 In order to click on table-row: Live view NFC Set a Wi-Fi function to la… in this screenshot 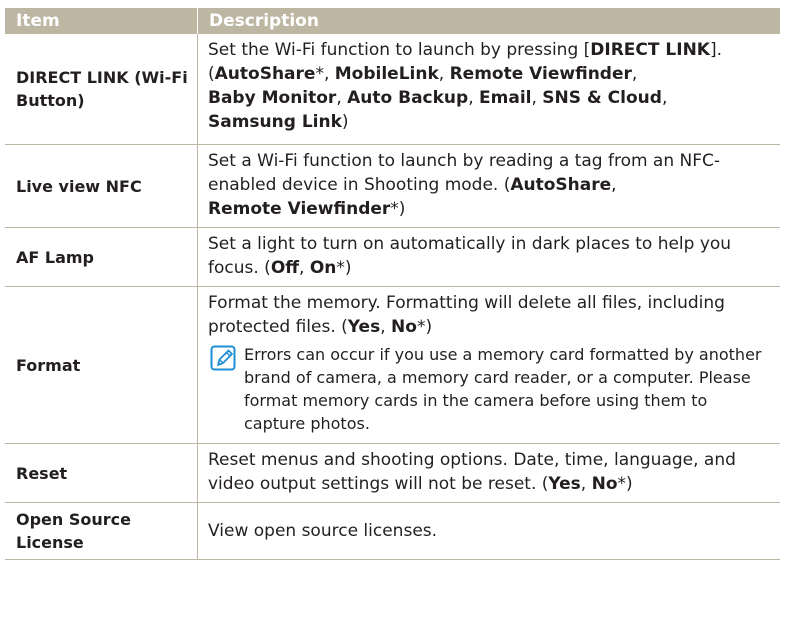, I will do `click(392, 186)`.